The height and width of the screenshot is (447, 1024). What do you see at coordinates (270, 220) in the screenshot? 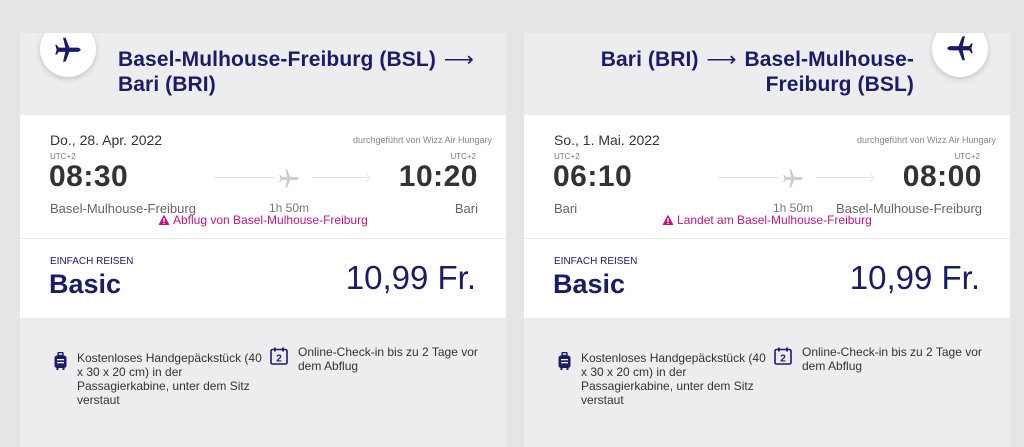
I see `notice-text: Abflug von Basel-Mulhouse-Freiburg` at bounding box center [270, 220].